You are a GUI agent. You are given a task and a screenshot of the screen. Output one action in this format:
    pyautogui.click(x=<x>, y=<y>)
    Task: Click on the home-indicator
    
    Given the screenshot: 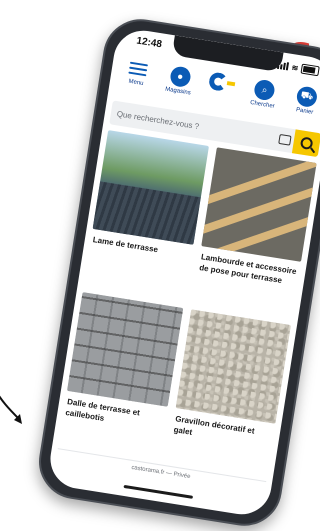 What is the action you would take?
    pyautogui.click(x=157, y=491)
    